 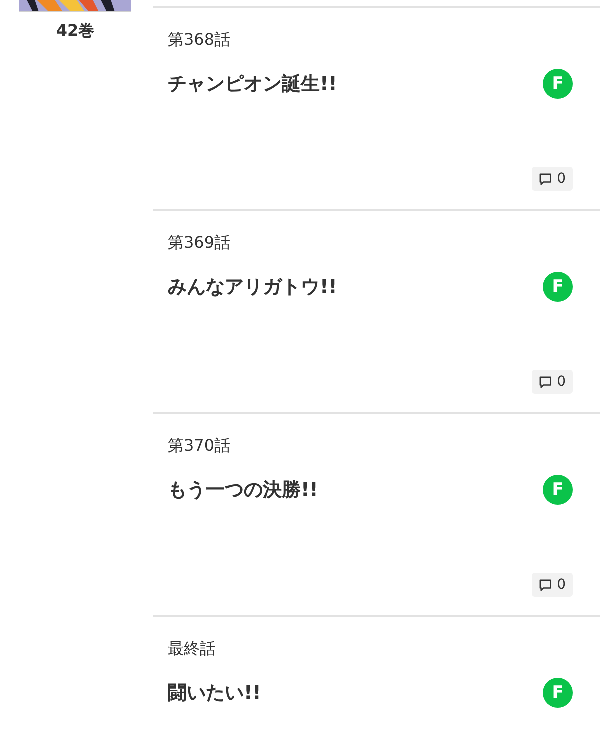 What do you see at coordinates (192, 649) in the screenshot?
I see `episode-number: 最終話` at bounding box center [192, 649].